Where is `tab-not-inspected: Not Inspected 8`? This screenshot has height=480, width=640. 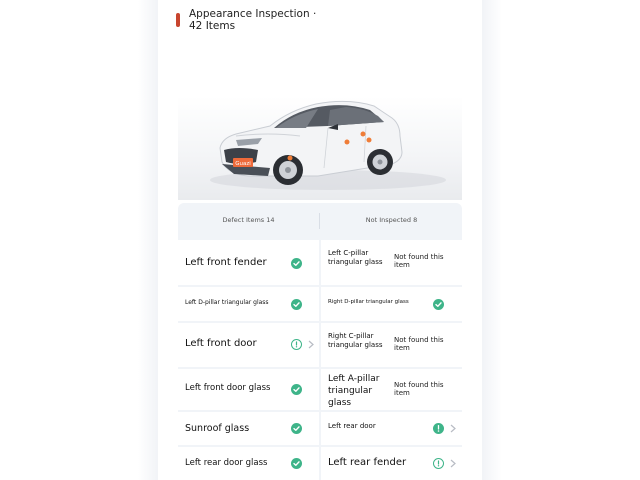 tab-not-inspected: Not Inspected 8 is located at coordinates (391, 220).